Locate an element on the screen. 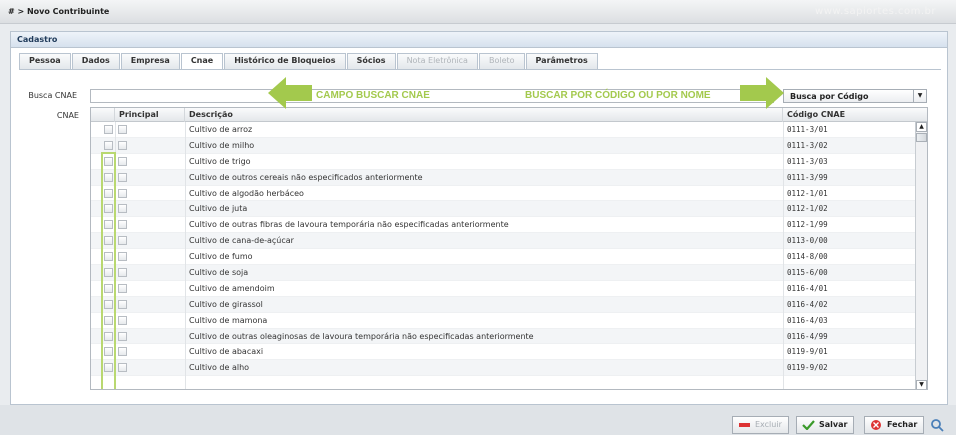  cnae-description: Cultivo de trigo is located at coordinates (220, 161).